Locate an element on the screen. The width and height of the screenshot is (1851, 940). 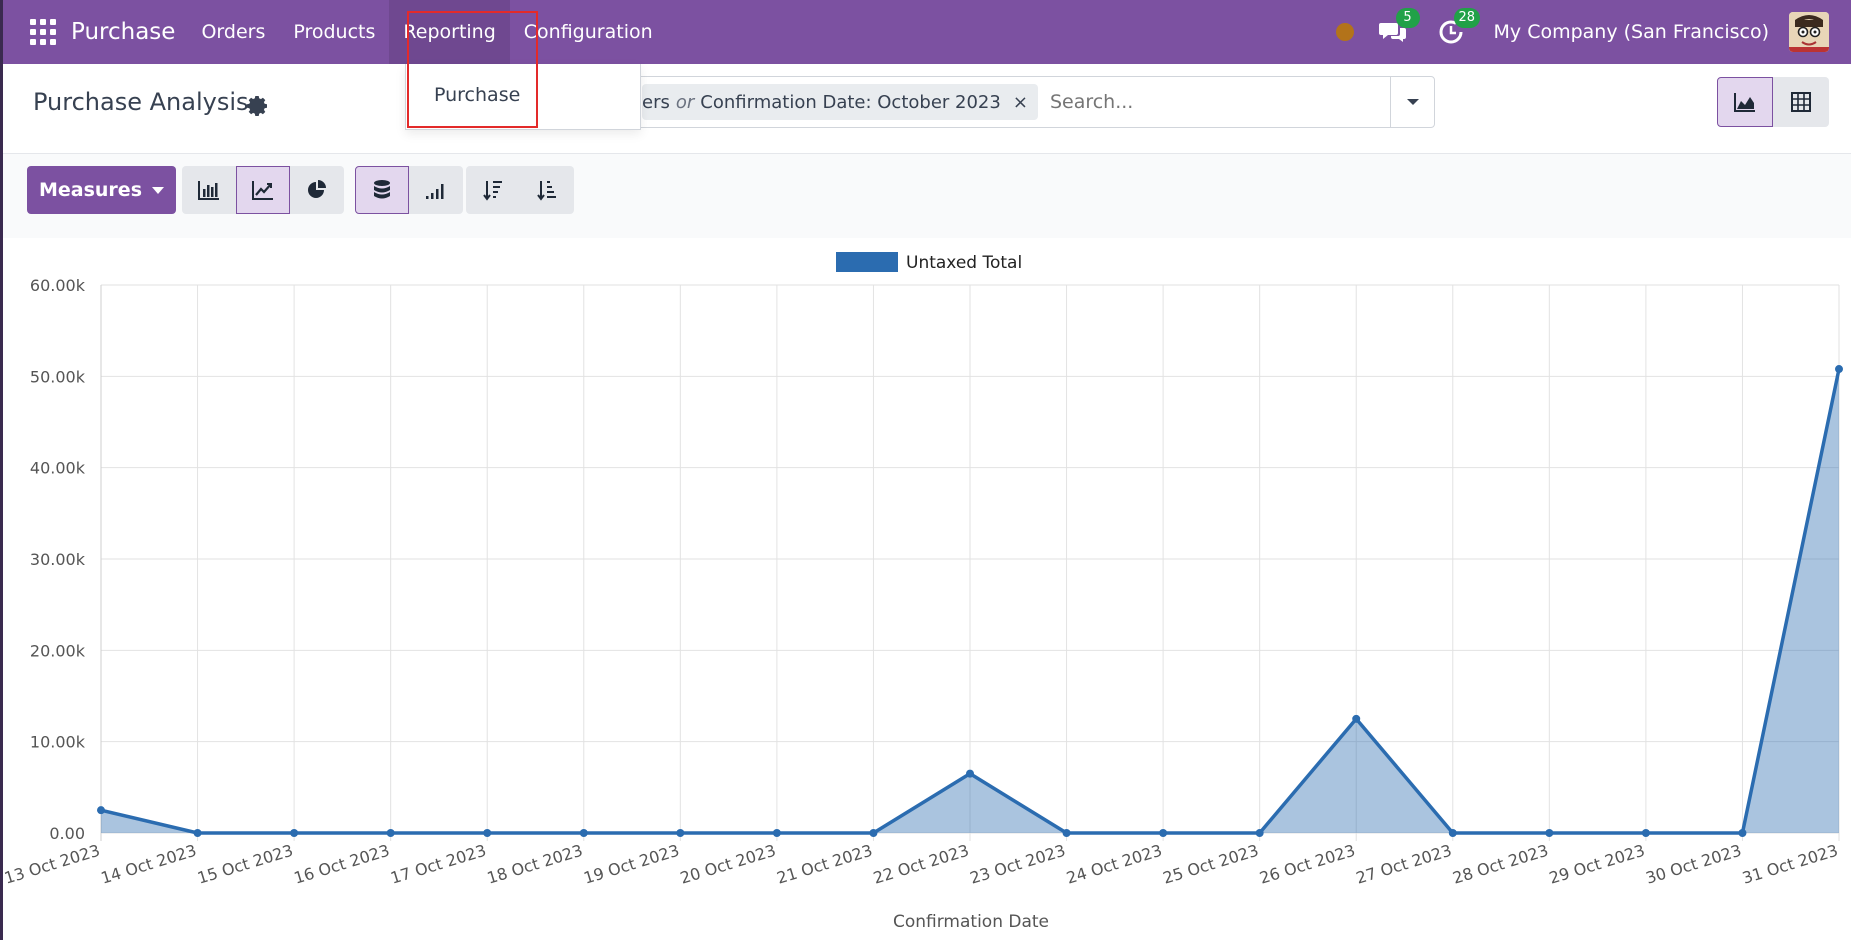
line-chart-icon is located at coordinates (262, 190).